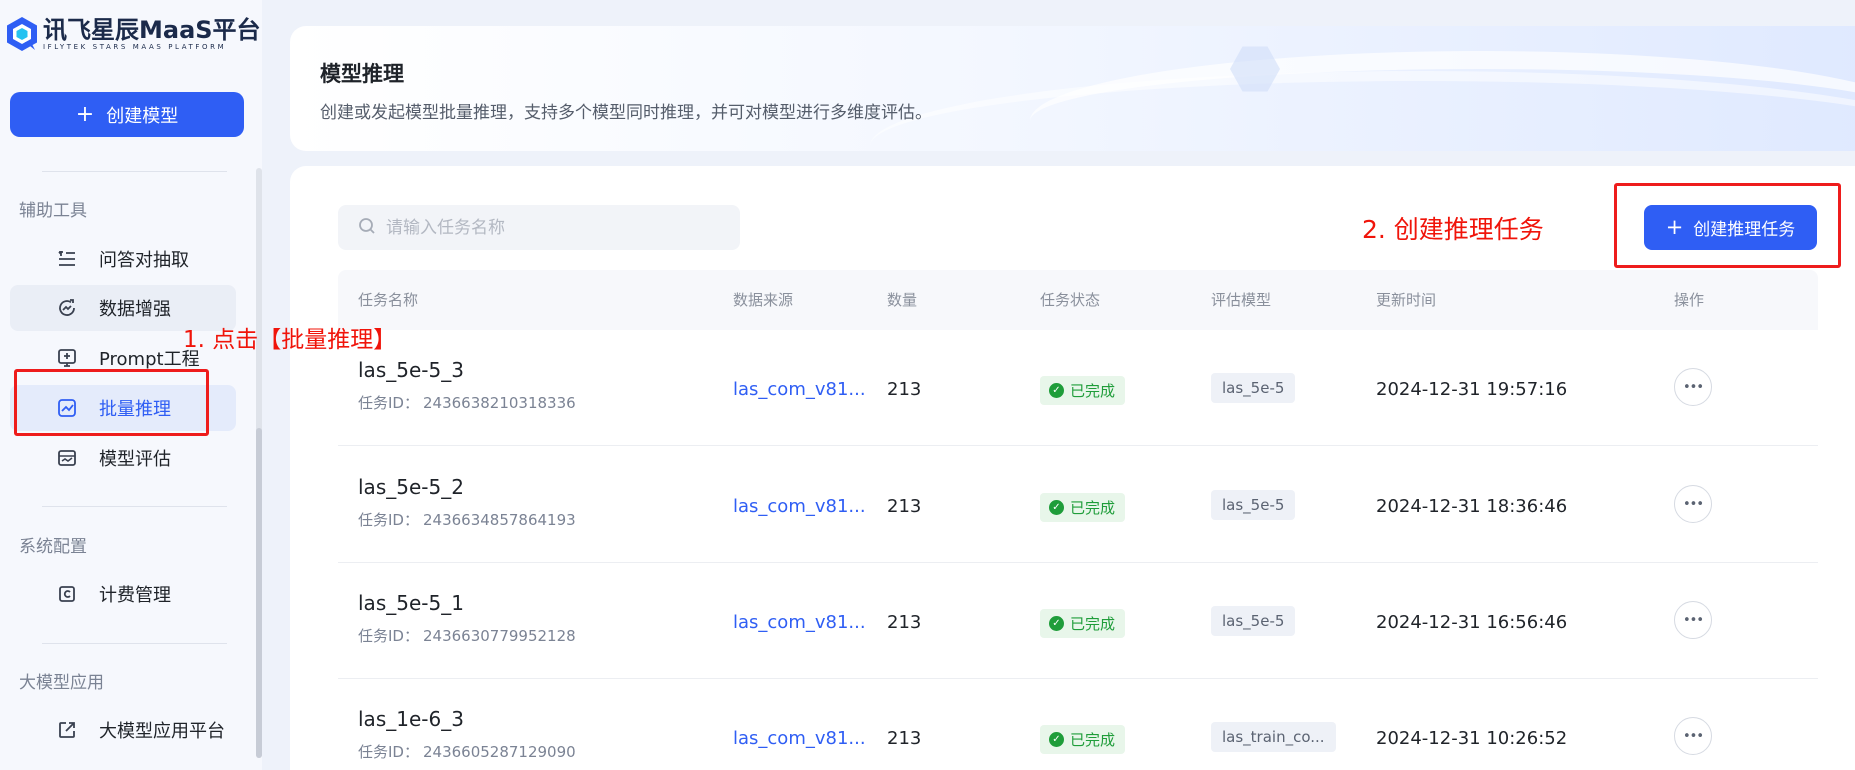 Image resolution: width=1855 pixels, height=770 pixels. Describe the element at coordinates (22, 34) in the screenshot. I see `logo-mark-icon` at that location.